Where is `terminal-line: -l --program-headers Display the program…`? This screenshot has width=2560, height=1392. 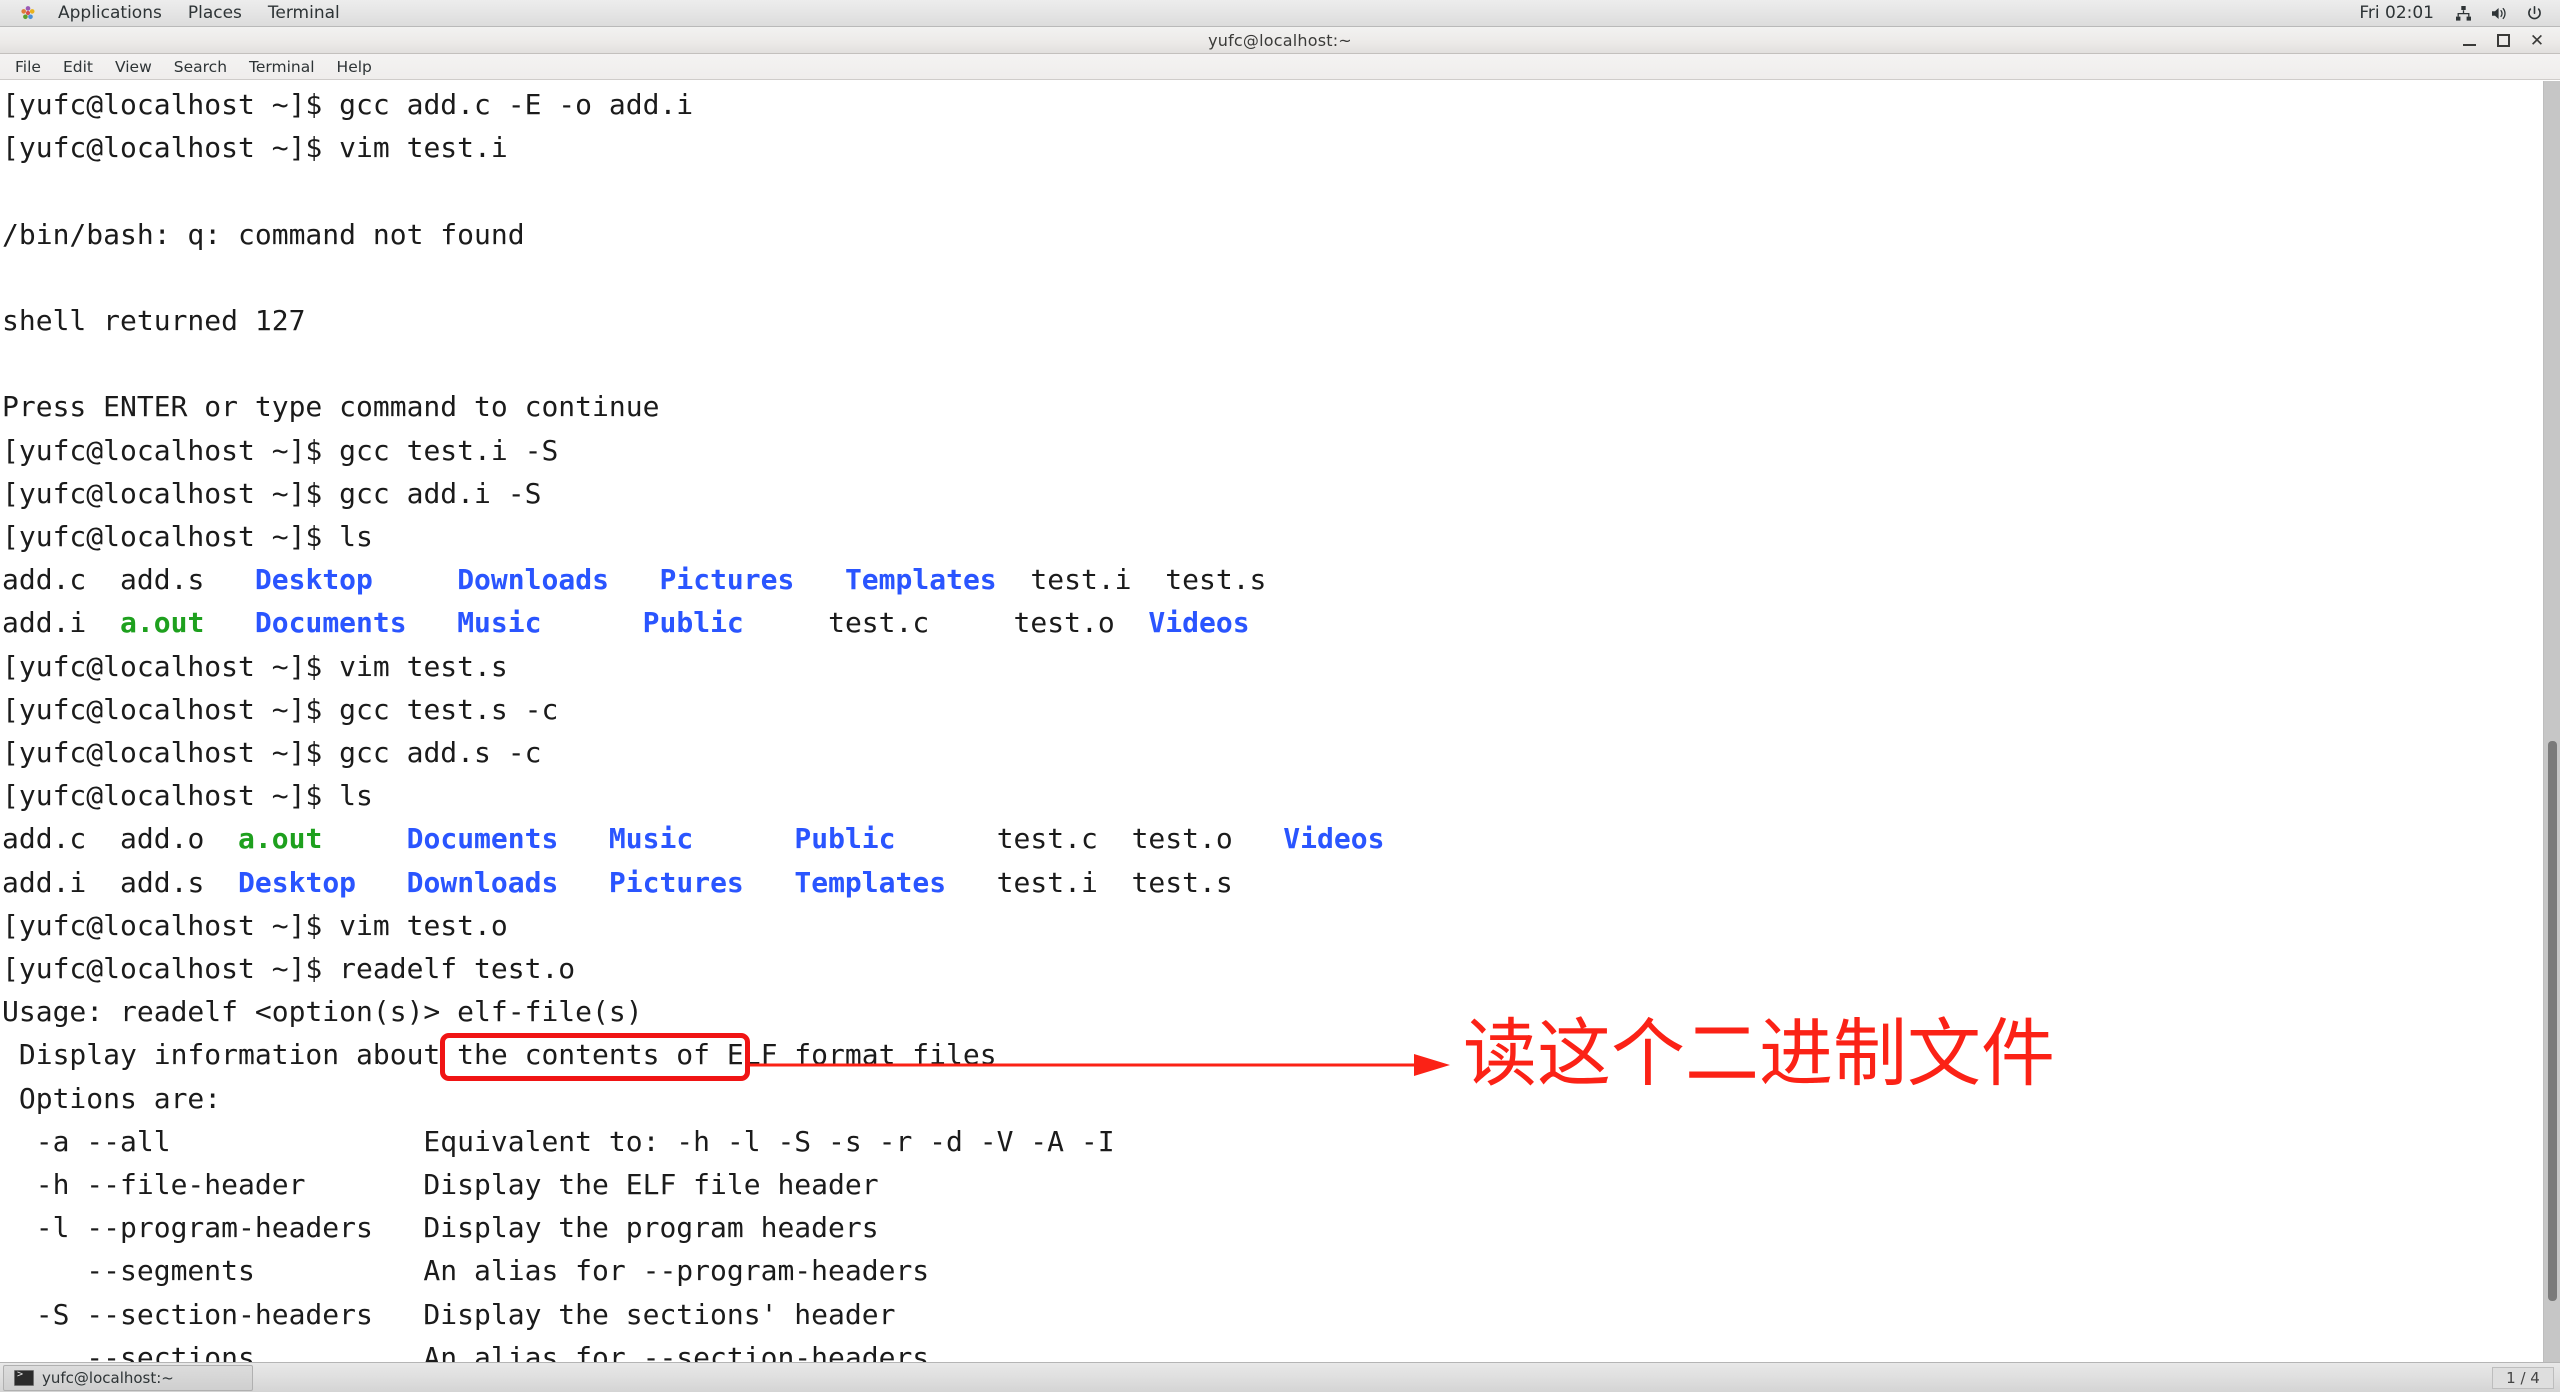 terminal-line: -l --program-headers Display the program… is located at coordinates (440, 1228).